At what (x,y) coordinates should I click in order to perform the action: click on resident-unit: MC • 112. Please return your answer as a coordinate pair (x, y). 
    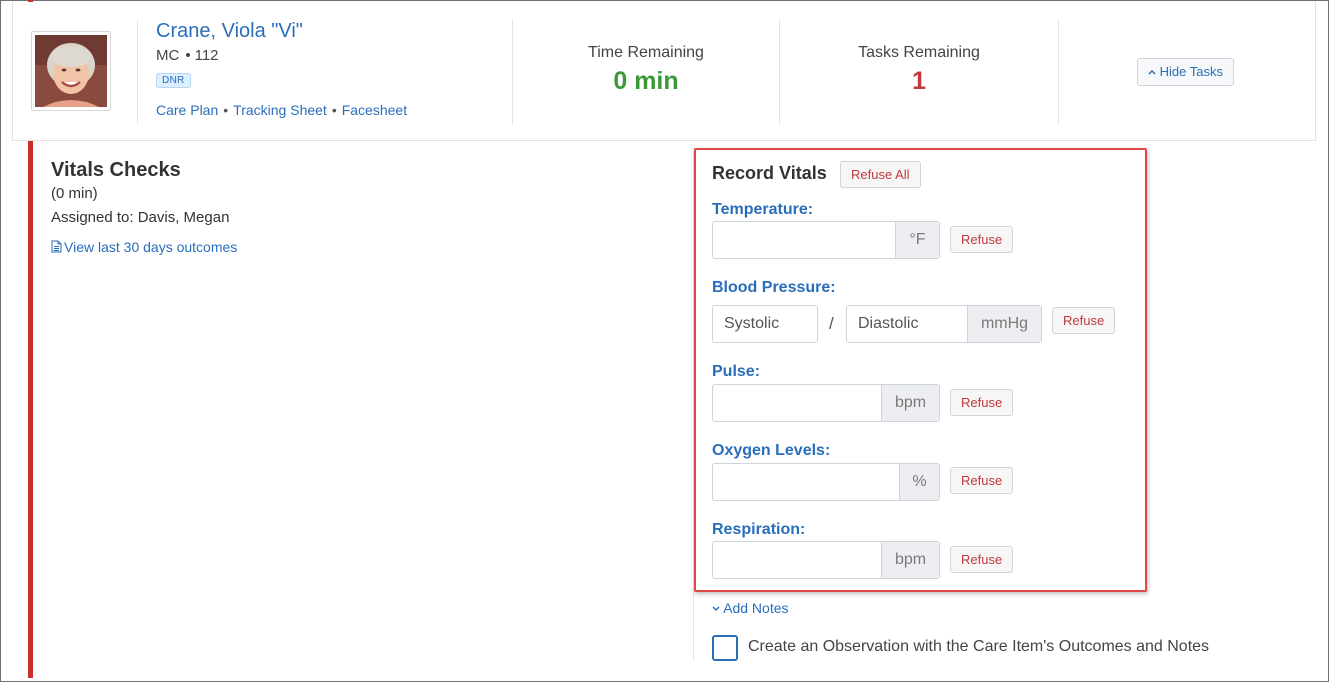
    Looking at the image, I should click on (187, 55).